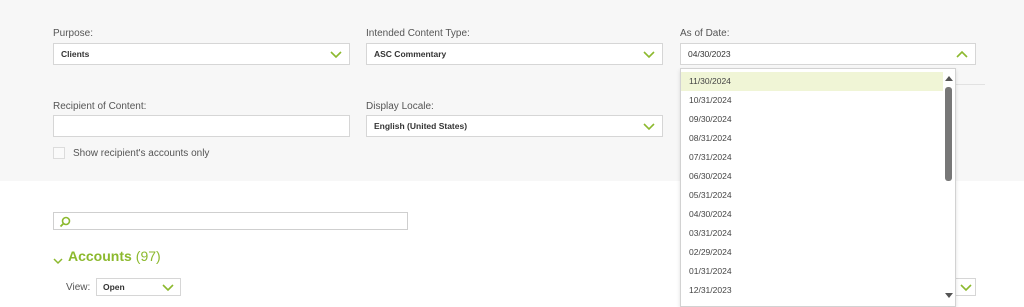 Image resolution: width=1024 pixels, height=307 pixels. Describe the element at coordinates (812, 195) in the screenshot. I see `date-option: 05/31/2024` at that location.